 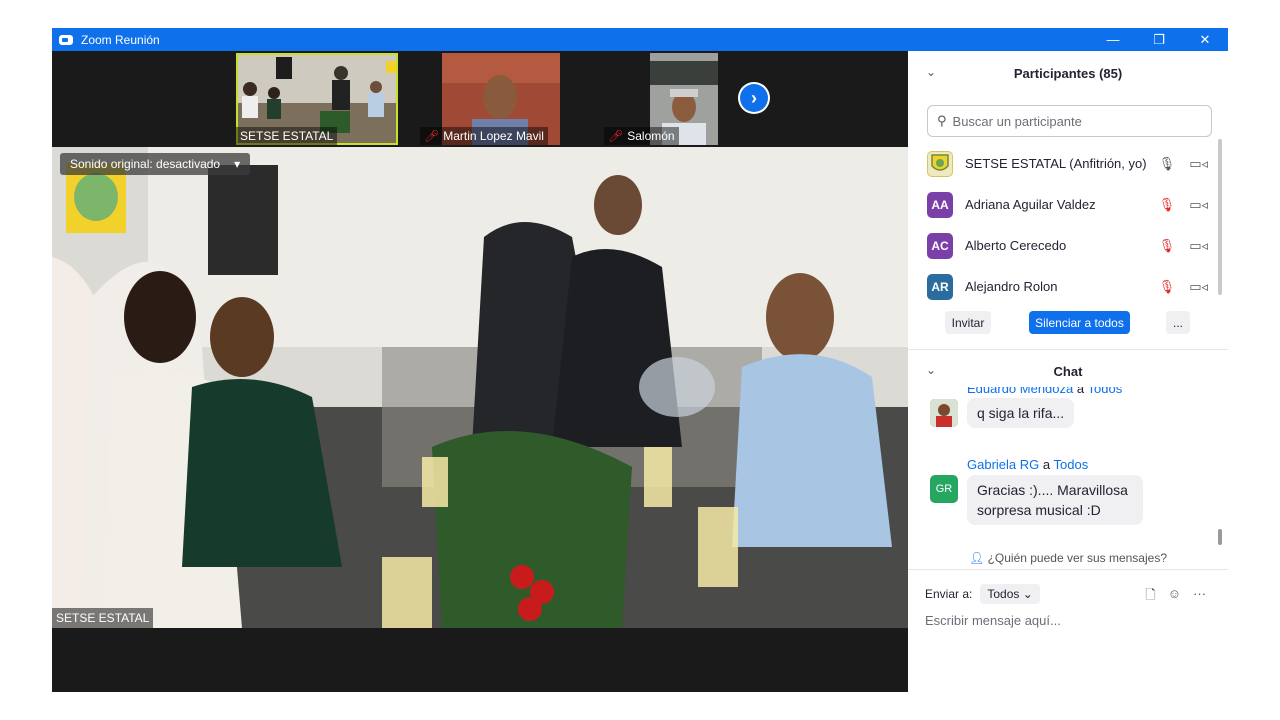 I want to click on invite-button: Invitar, so click(x=968, y=322).